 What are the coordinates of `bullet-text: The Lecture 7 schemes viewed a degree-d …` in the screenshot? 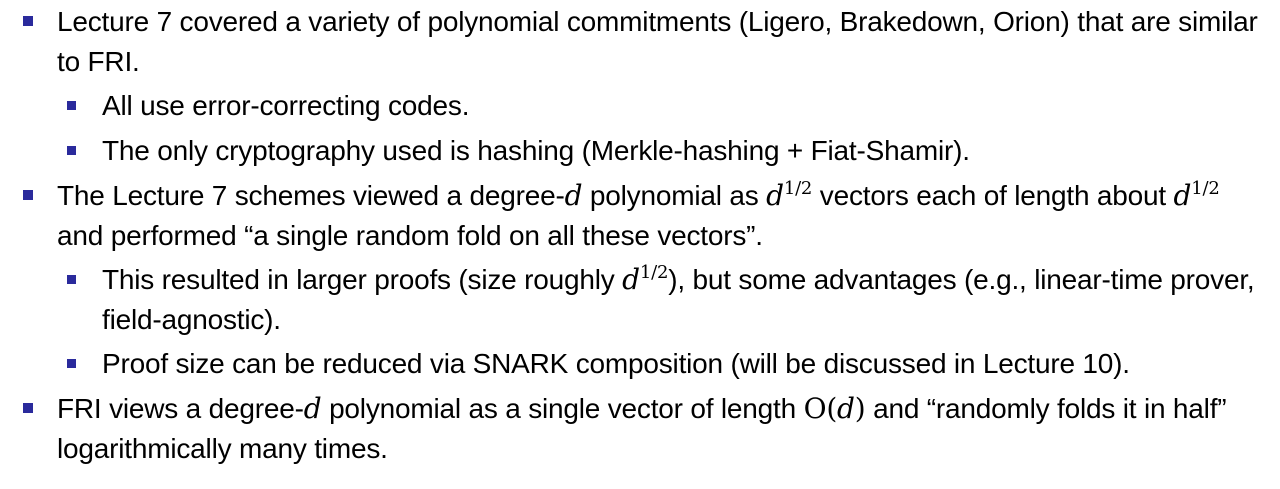 It's located at (638, 214).